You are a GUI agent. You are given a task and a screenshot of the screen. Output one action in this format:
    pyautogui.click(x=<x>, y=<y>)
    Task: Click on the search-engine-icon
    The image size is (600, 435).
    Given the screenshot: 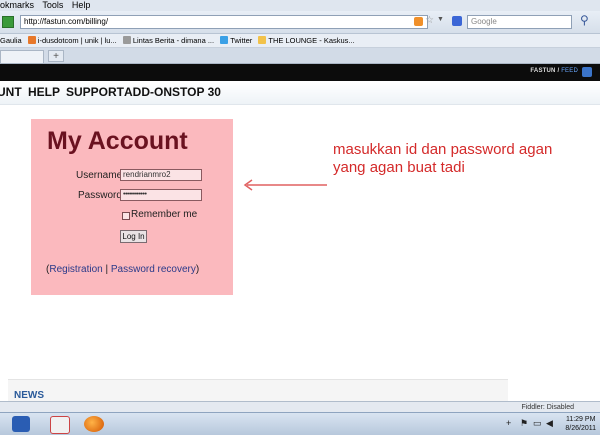 What is the action you would take?
    pyautogui.click(x=457, y=21)
    